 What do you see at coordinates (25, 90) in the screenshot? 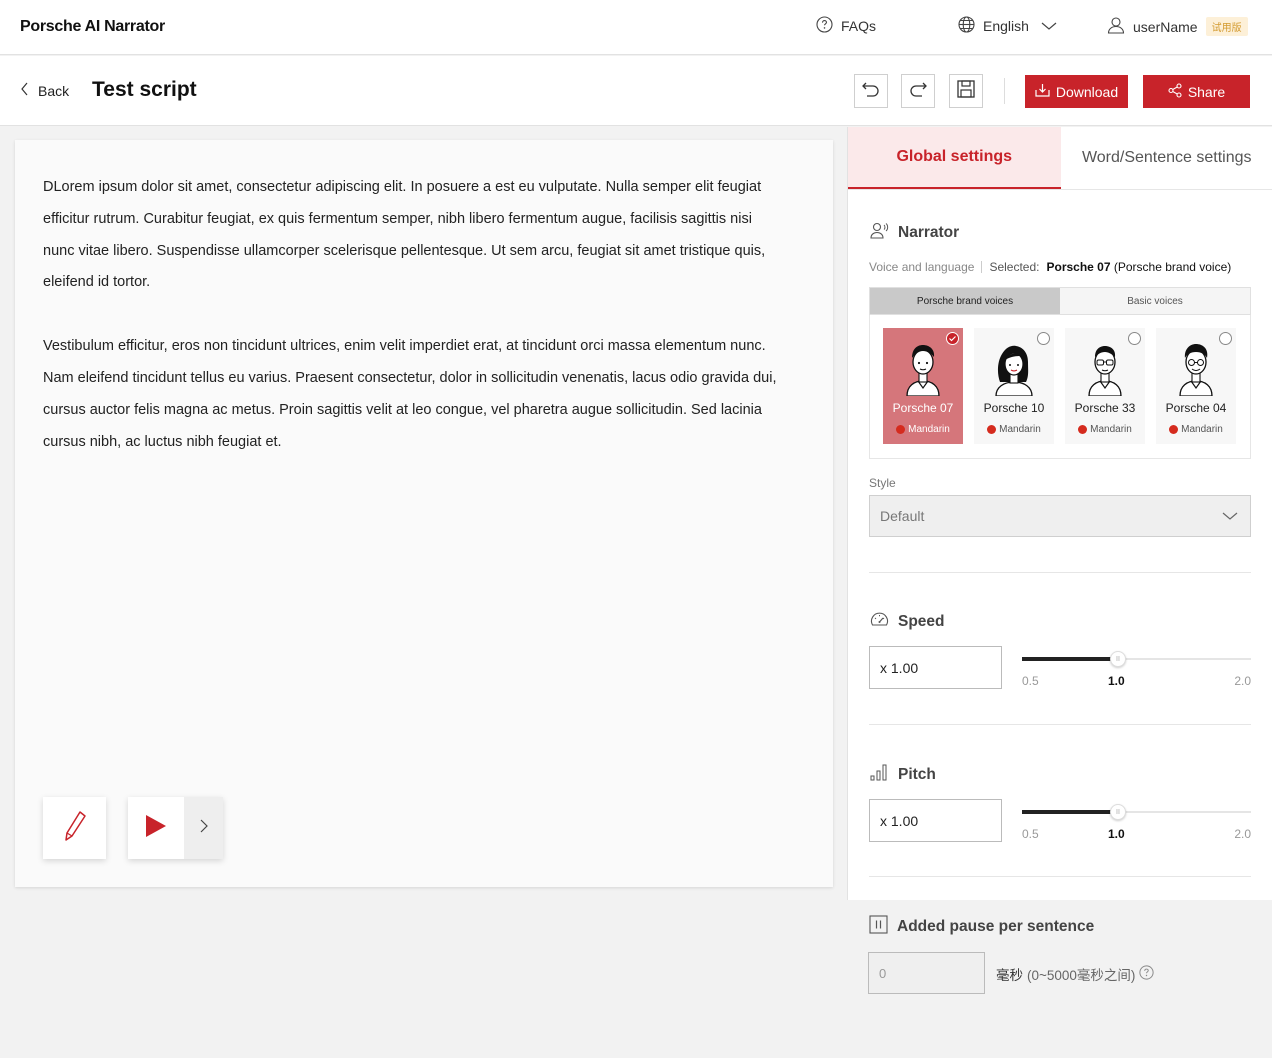
I see `chevron-left-icon` at bounding box center [25, 90].